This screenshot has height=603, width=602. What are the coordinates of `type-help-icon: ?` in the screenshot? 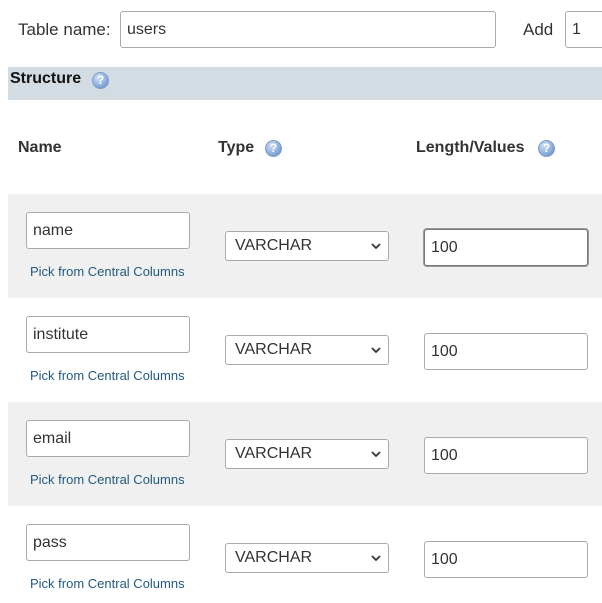 It's located at (273, 148).